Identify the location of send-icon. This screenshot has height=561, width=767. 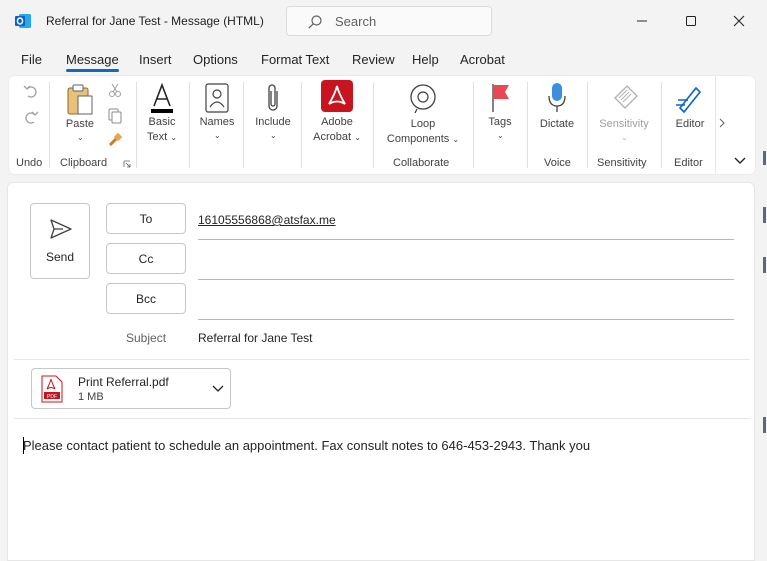
(61, 229).